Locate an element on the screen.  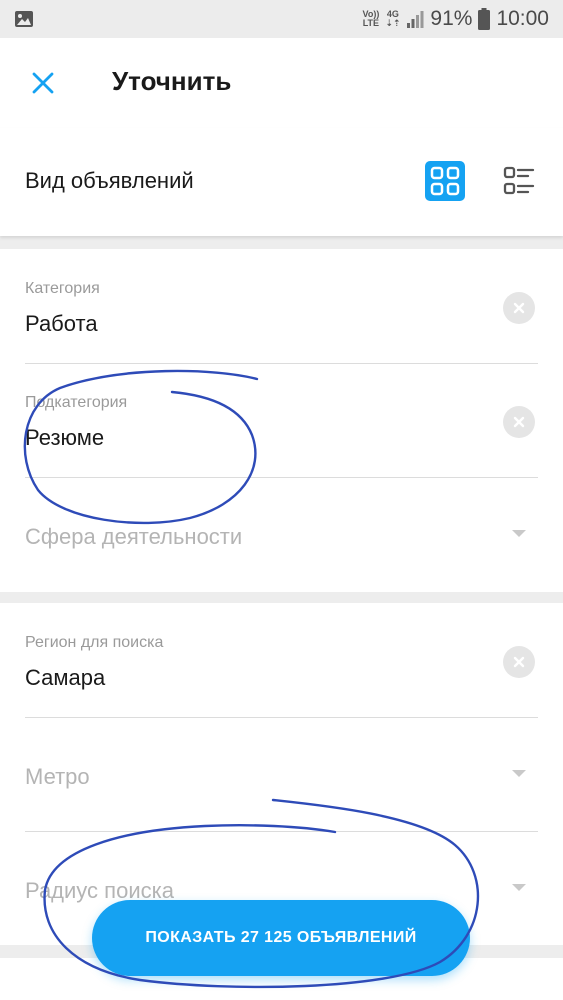
category-field: Категория Работа is located at coordinates (281, 306).